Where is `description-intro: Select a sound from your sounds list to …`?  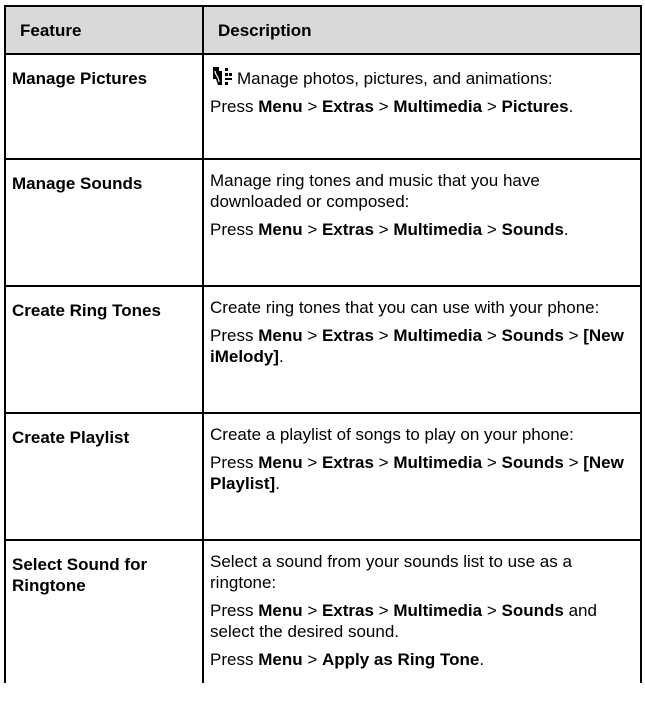
description-intro: Select a sound from your sounds list to … is located at coordinates (391, 572).